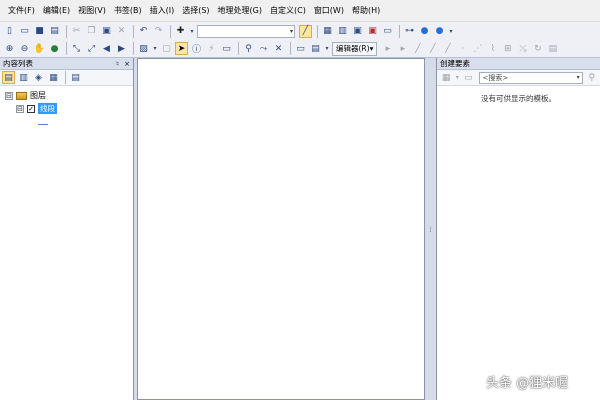 The height and width of the screenshot is (400, 600). Describe the element at coordinates (462, 48) in the screenshot. I see `point-icon: ·` at that location.